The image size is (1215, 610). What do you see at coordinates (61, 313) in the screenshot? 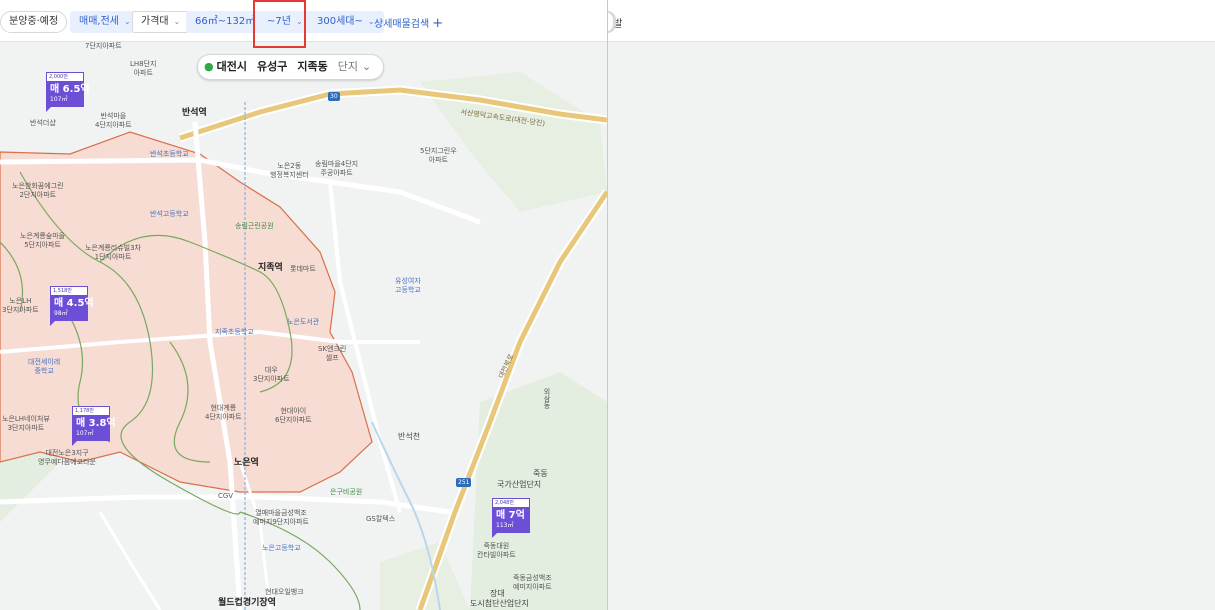
I see `marker-area: 98㎡` at bounding box center [61, 313].